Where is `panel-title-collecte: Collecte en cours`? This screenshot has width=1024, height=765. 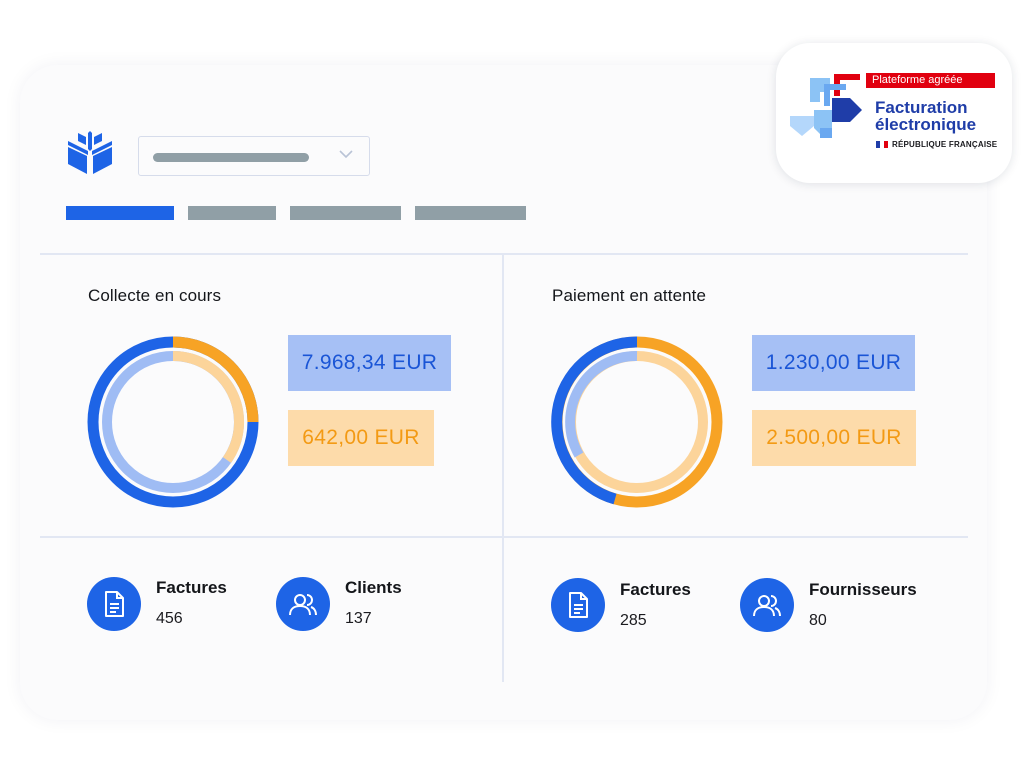 panel-title-collecte: Collecte en cours is located at coordinates (155, 295).